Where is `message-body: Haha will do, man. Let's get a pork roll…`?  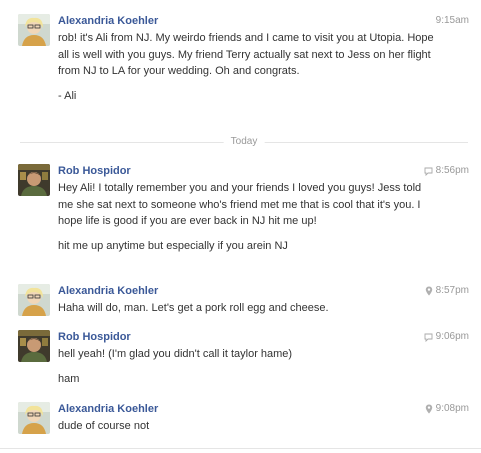 message-body: Haha will do, man. Let's get a pork roll… is located at coordinates (253, 308).